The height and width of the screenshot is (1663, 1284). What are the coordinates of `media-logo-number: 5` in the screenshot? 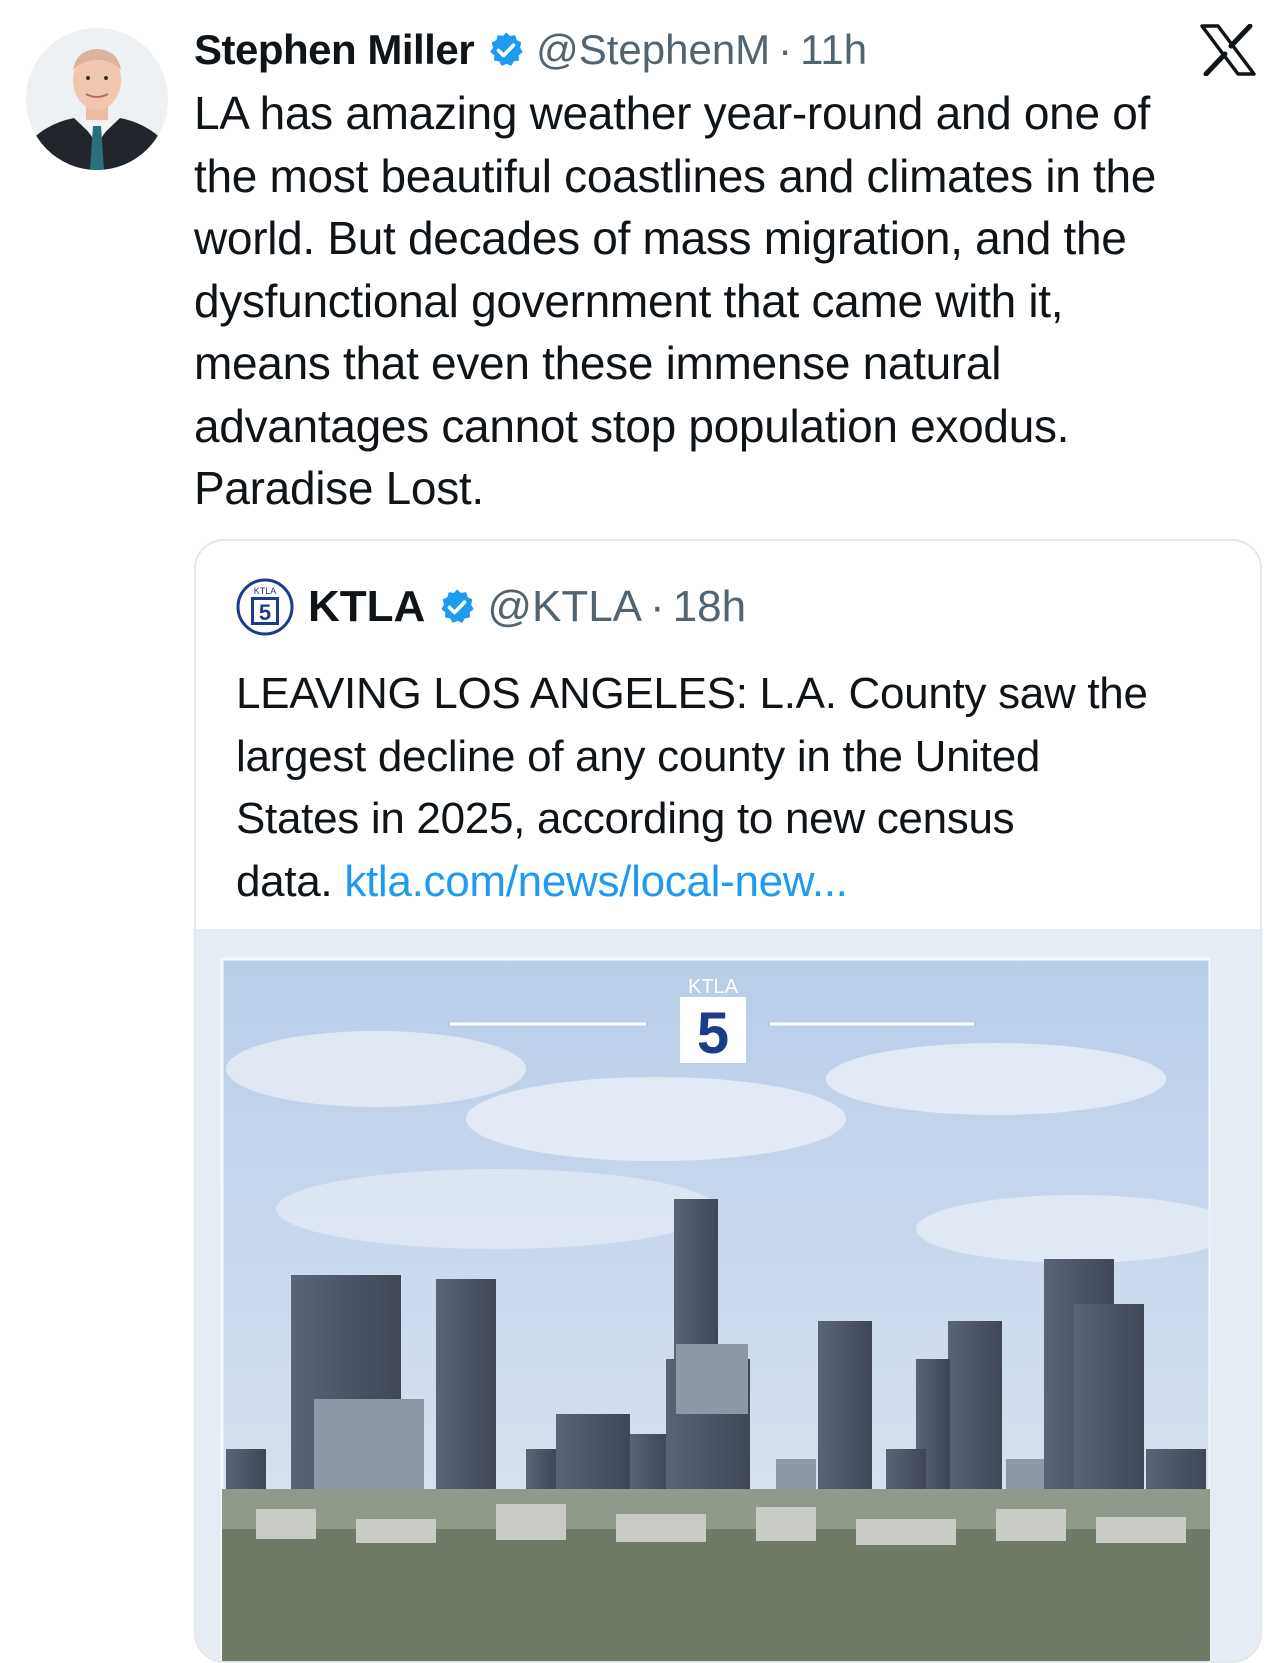 It's located at (713, 1033).